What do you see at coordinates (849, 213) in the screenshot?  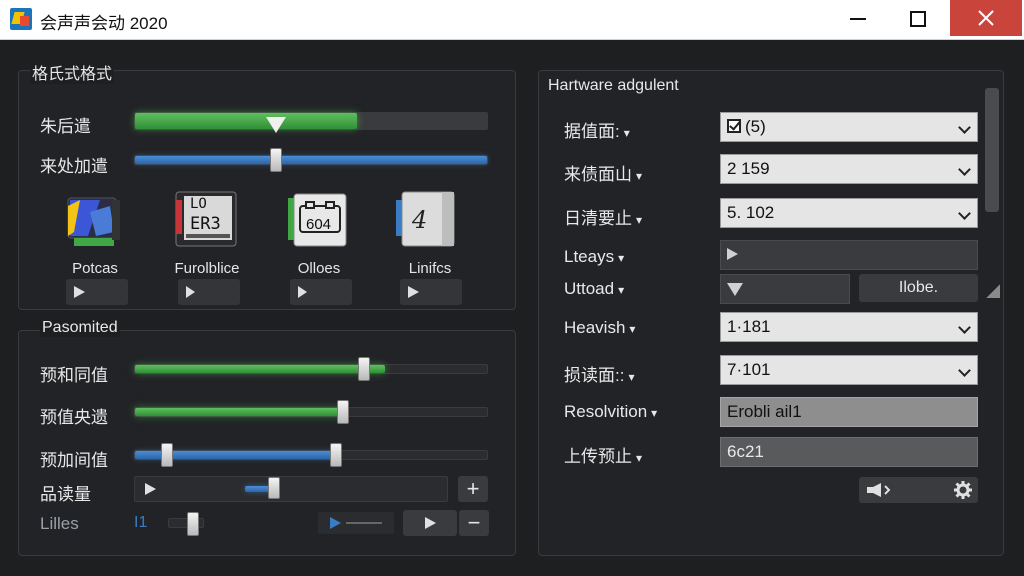 I see `hw-dropdown-2: 5. 102` at bounding box center [849, 213].